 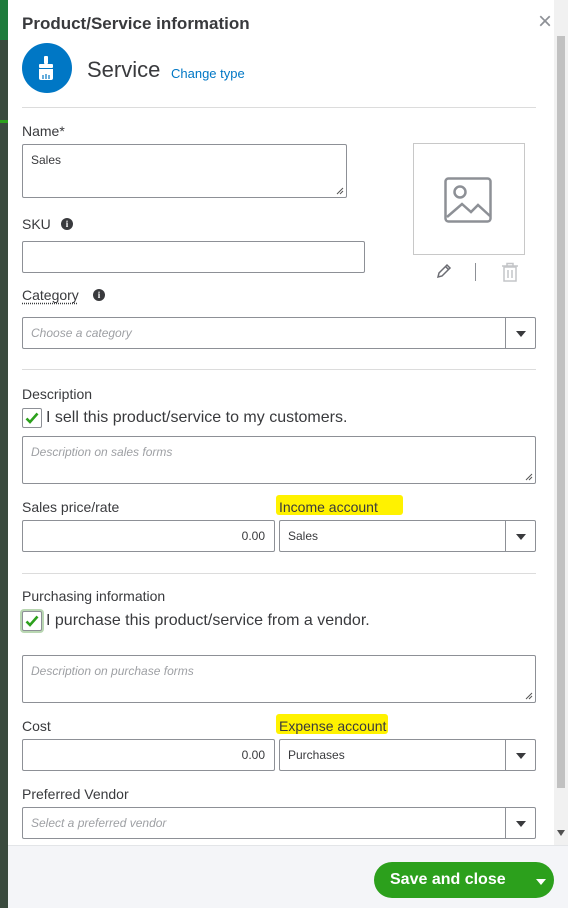 What do you see at coordinates (475, 272) in the screenshot?
I see `image-action-separator` at bounding box center [475, 272].